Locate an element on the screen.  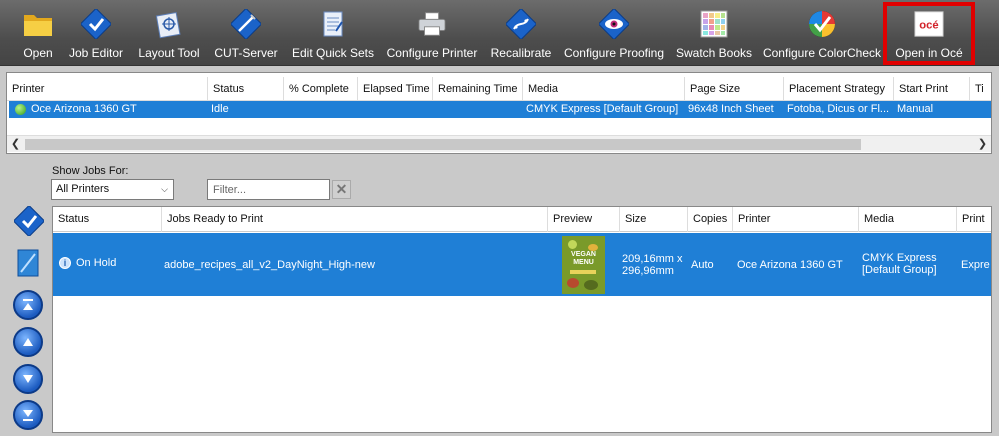
cut-server-button: CUT-Server is located at coordinates (246, 33).